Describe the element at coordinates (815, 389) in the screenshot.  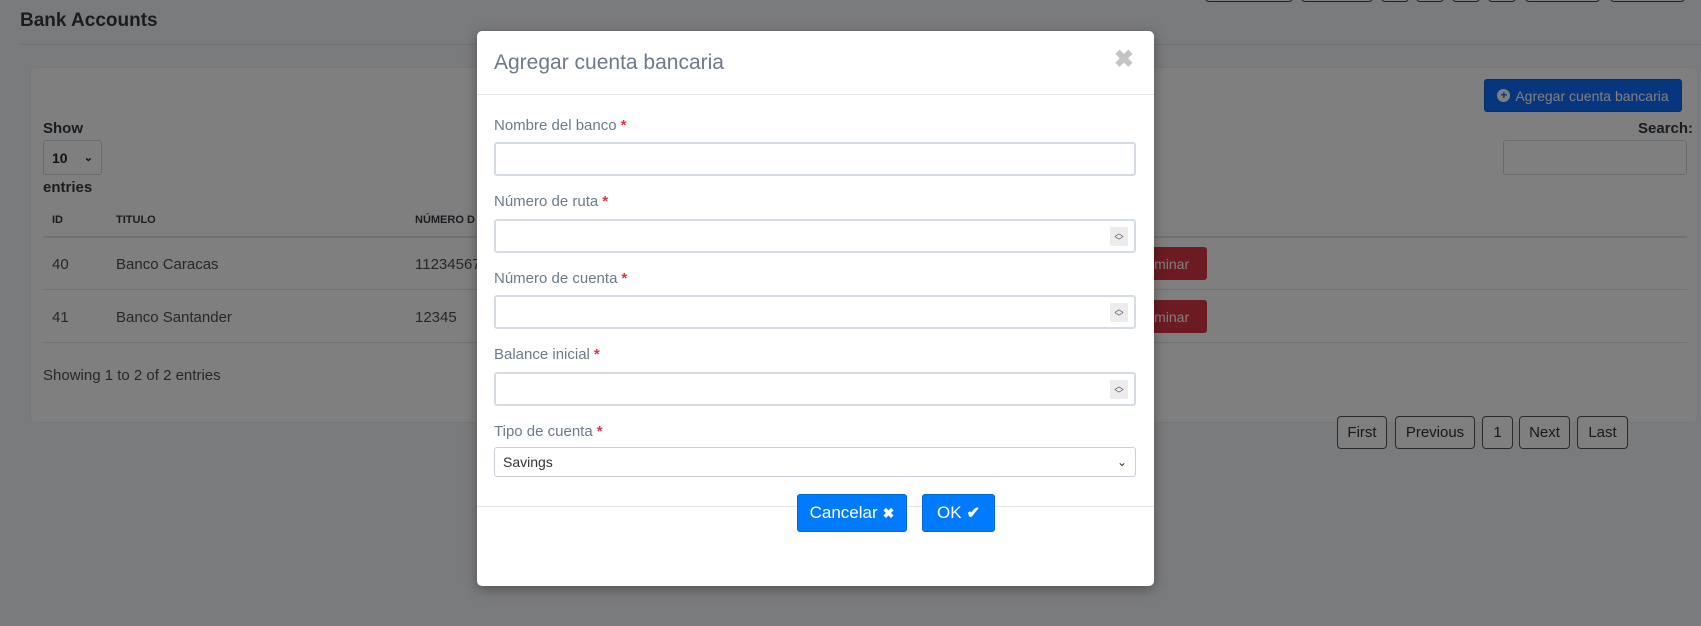
I see `opening-balance-input: ︿ ﹀` at that location.